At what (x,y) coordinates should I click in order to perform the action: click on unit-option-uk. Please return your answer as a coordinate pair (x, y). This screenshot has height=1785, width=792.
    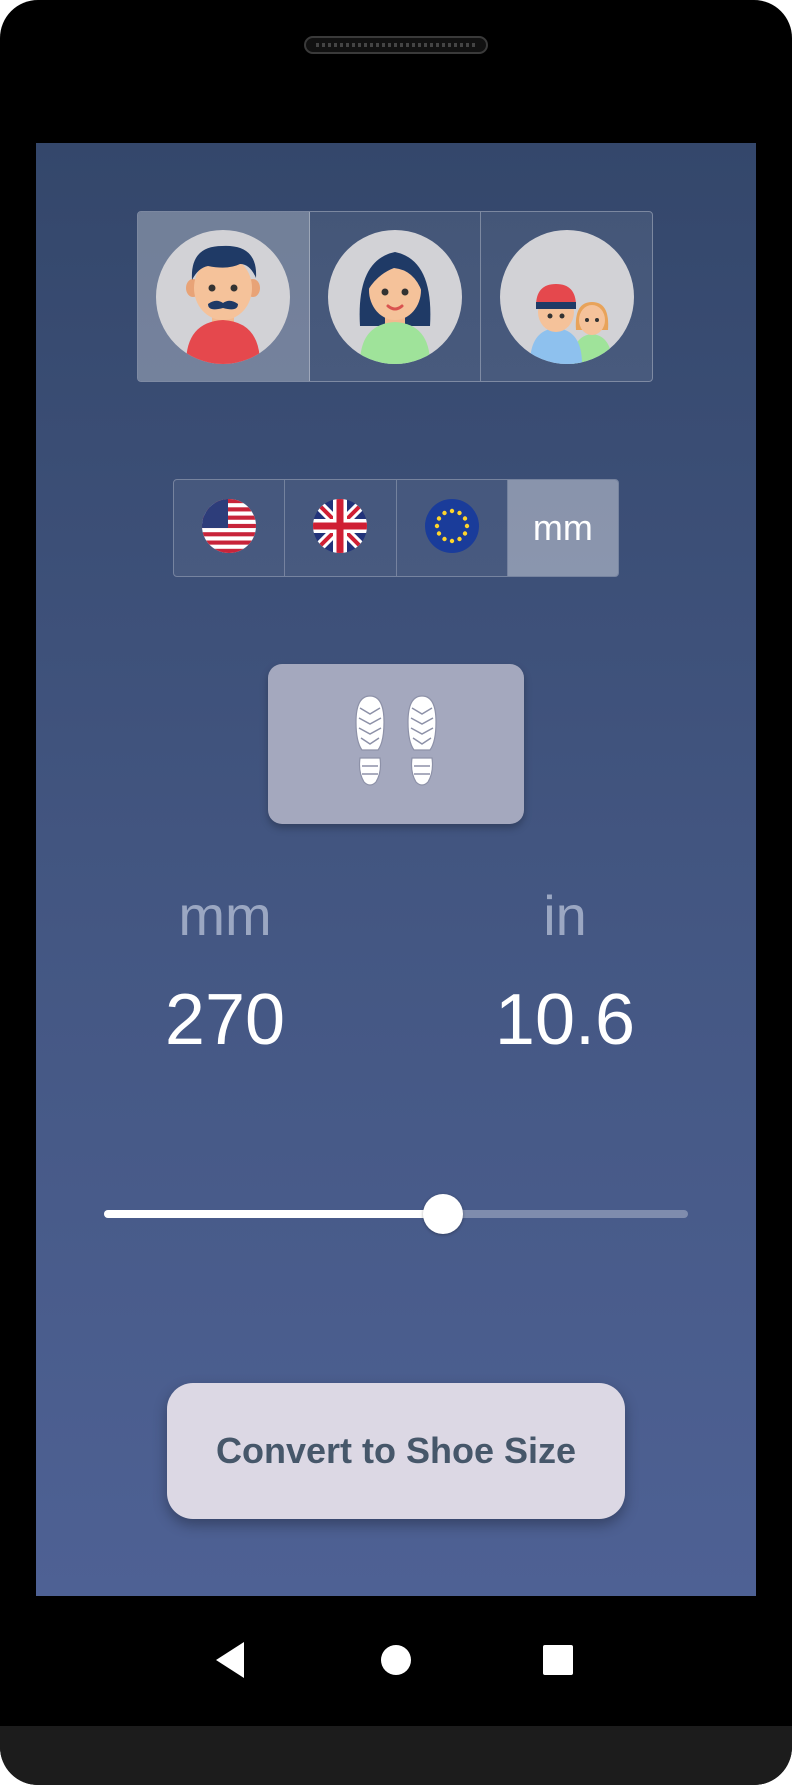
    Looking at the image, I should click on (341, 528).